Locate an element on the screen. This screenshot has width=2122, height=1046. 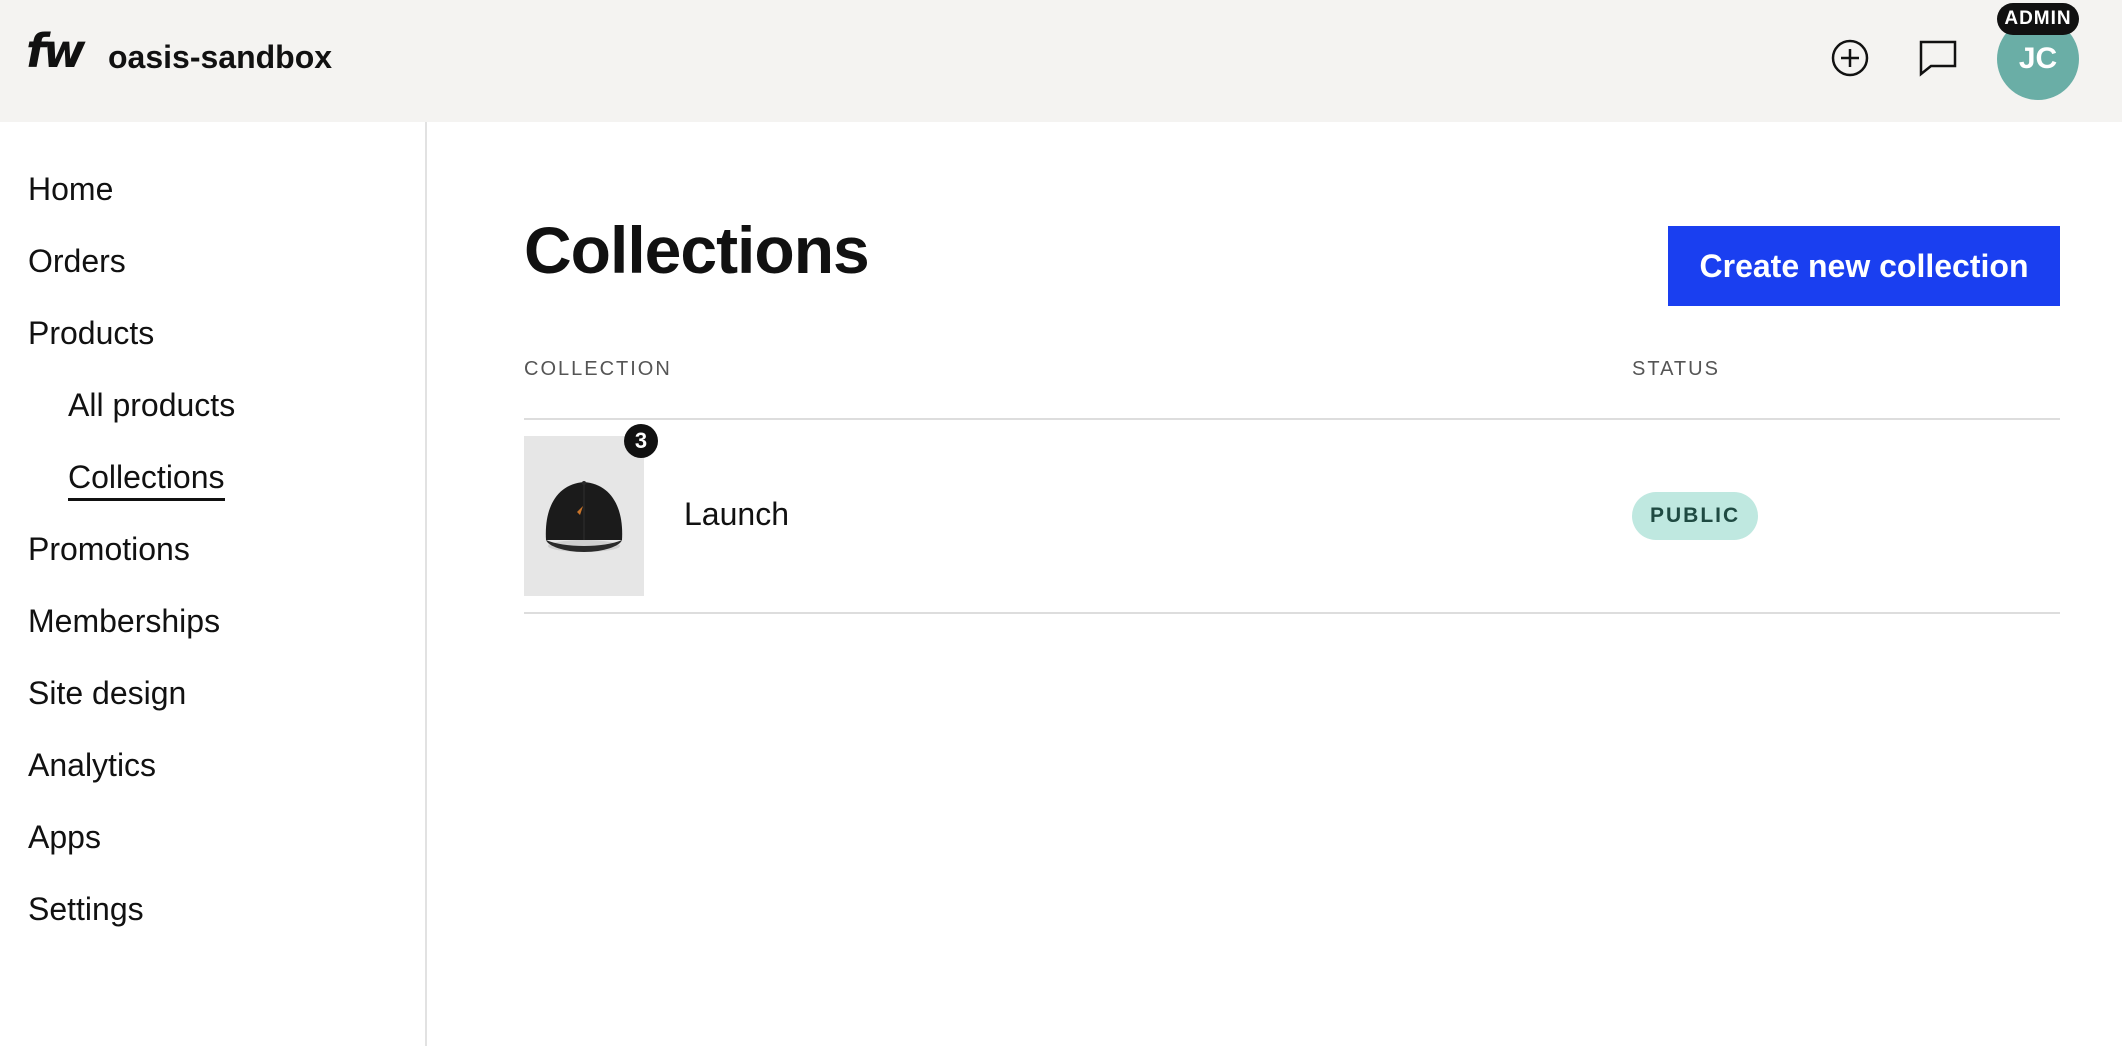
collection-name: Launch is located at coordinates (736, 514).